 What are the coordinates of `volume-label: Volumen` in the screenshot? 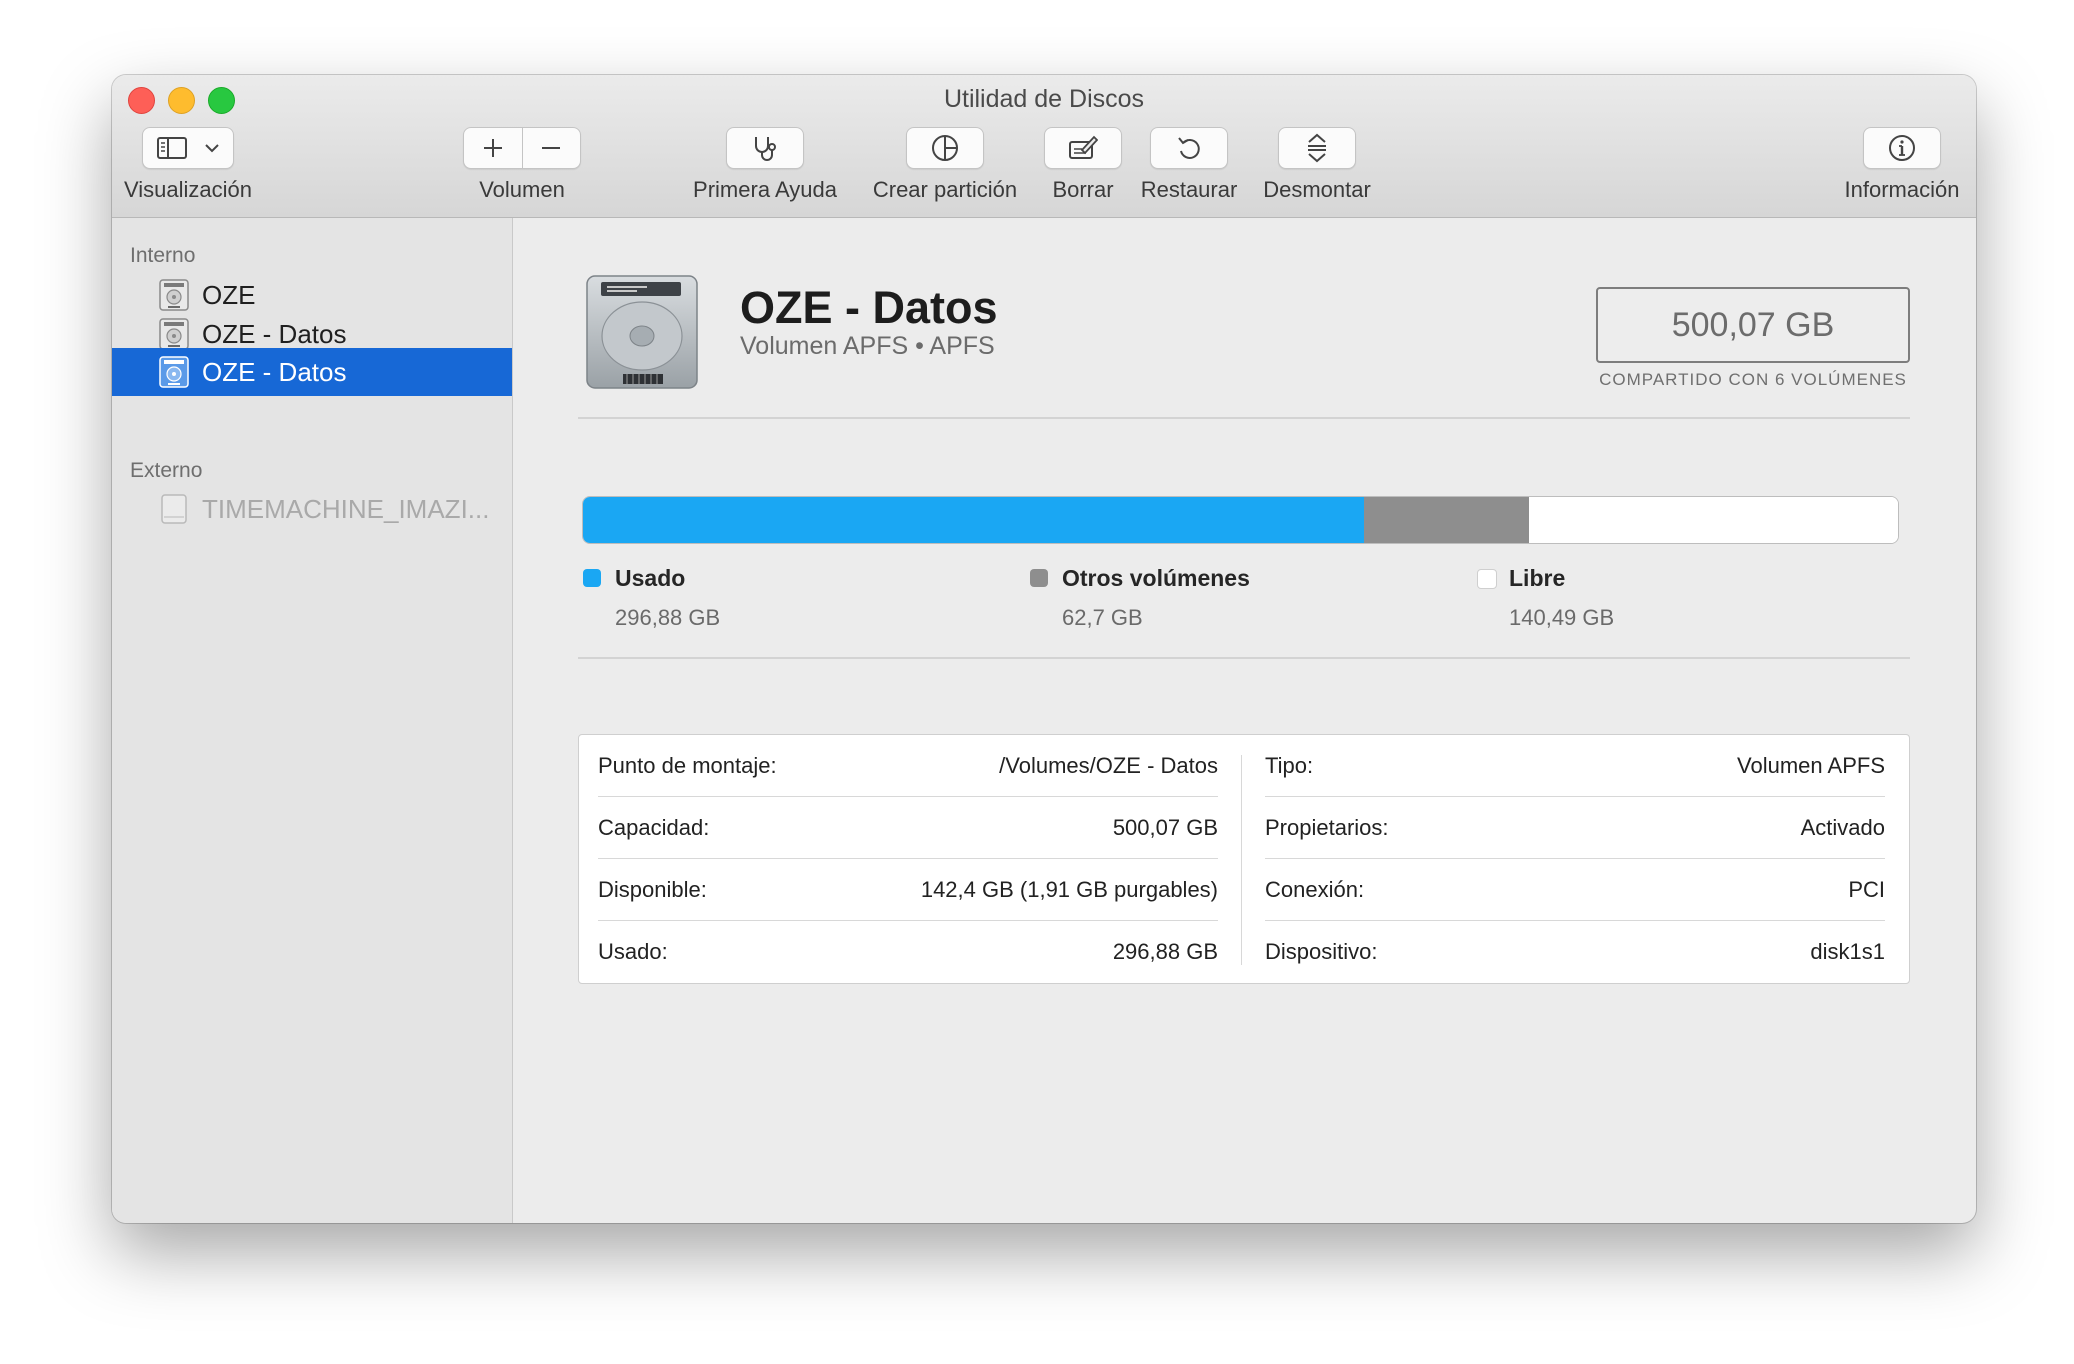 It's located at (522, 189).